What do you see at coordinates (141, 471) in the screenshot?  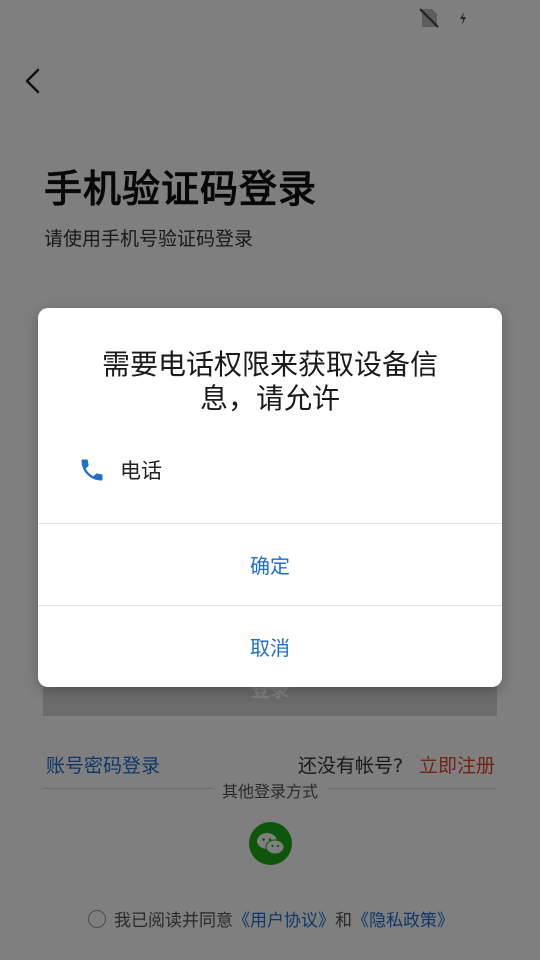 I see `permission-label: 电话` at bounding box center [141, 471].